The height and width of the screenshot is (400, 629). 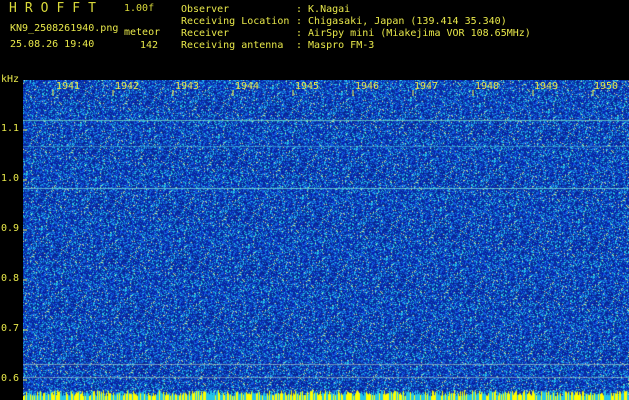 What do you see at coordinates (142, 32) in the screenshot?
I see `mode-label: meteor` at bounding box center [142, 32].